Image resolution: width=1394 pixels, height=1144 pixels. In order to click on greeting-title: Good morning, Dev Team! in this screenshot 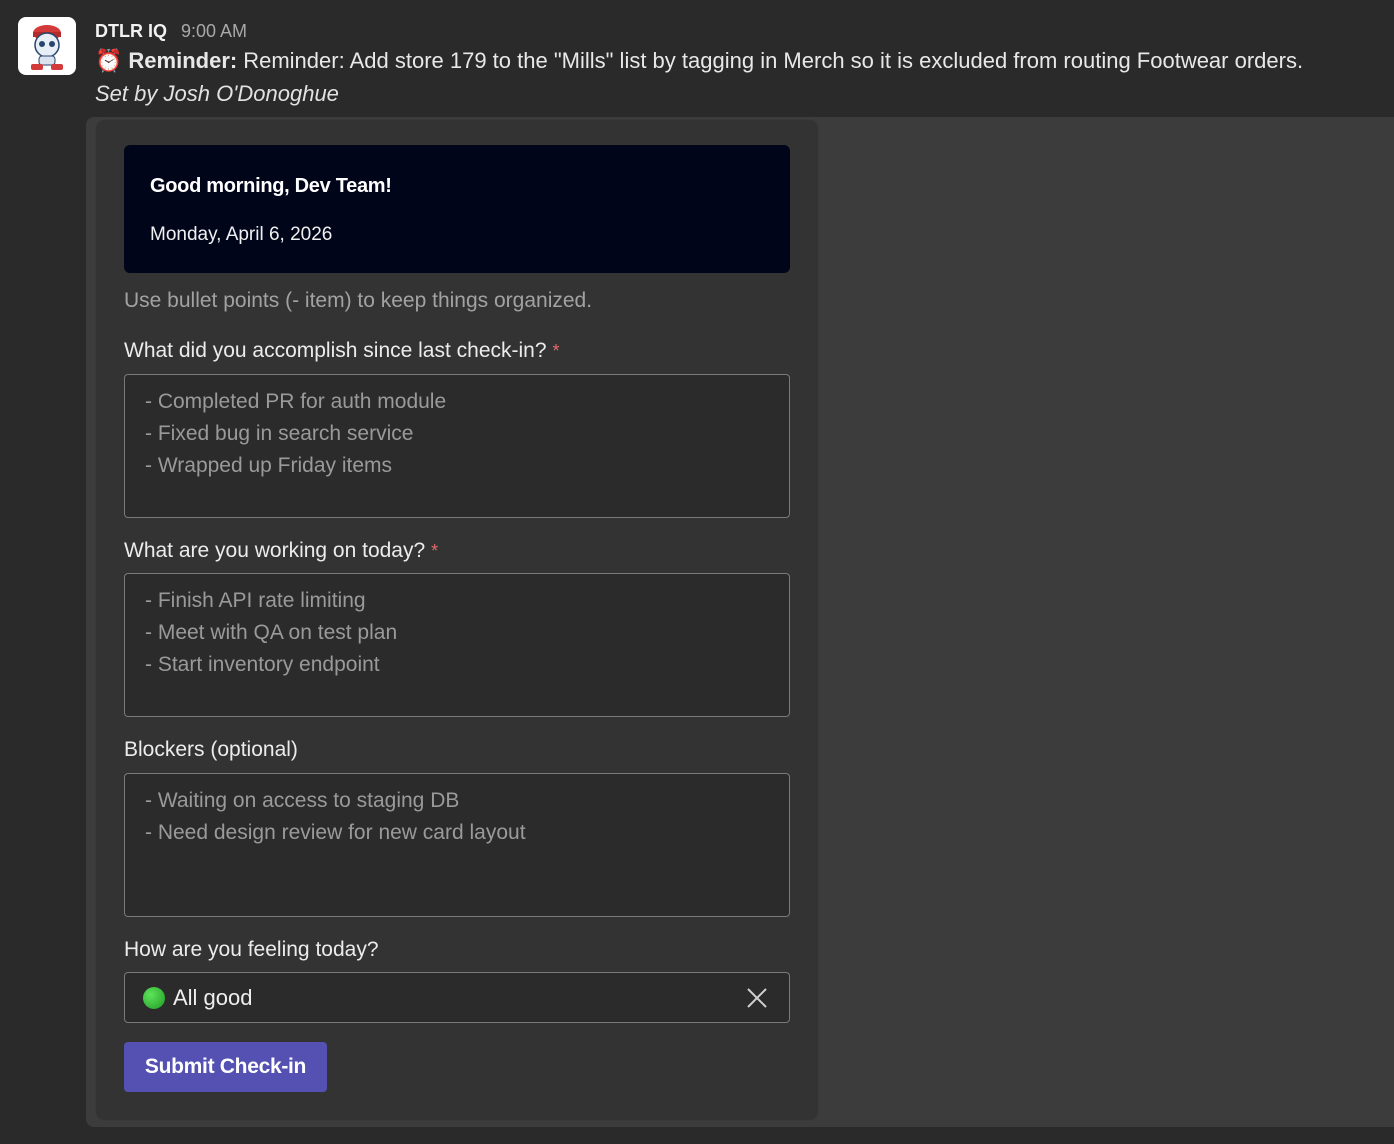, I will do `click(271, 186)`.